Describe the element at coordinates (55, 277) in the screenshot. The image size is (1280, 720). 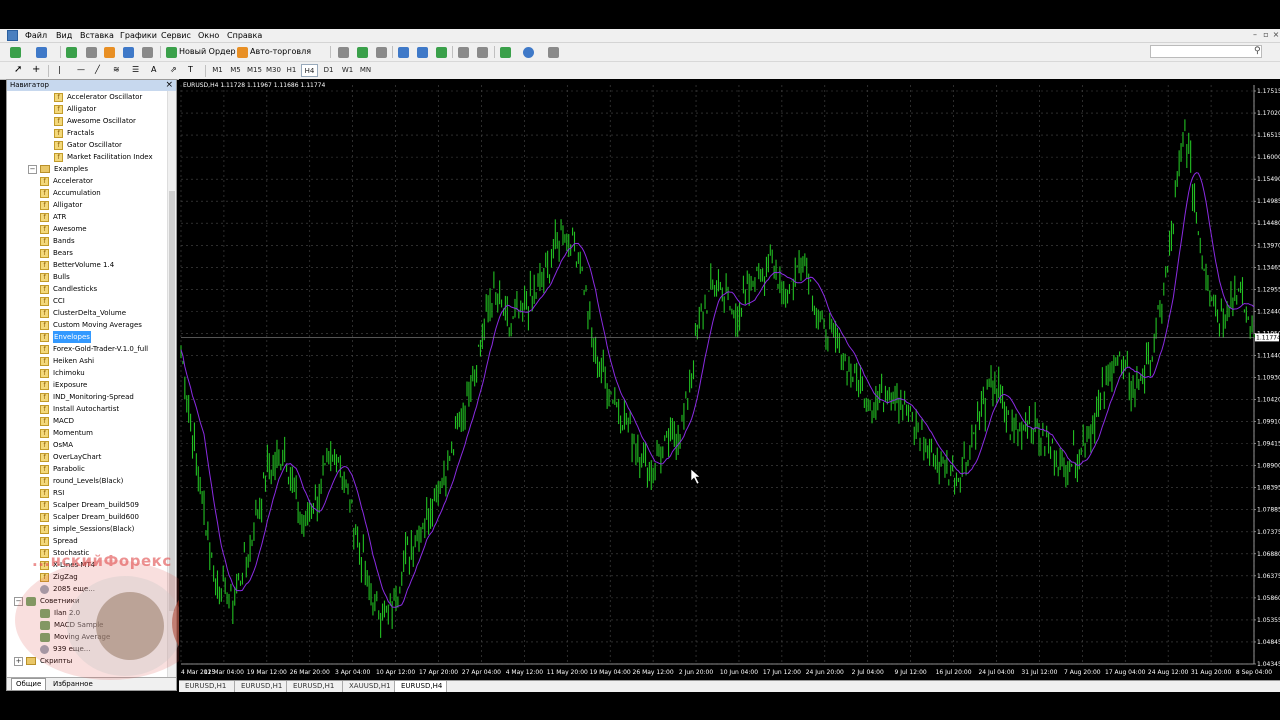
I see `navigator-item: f Bulls` at that location.